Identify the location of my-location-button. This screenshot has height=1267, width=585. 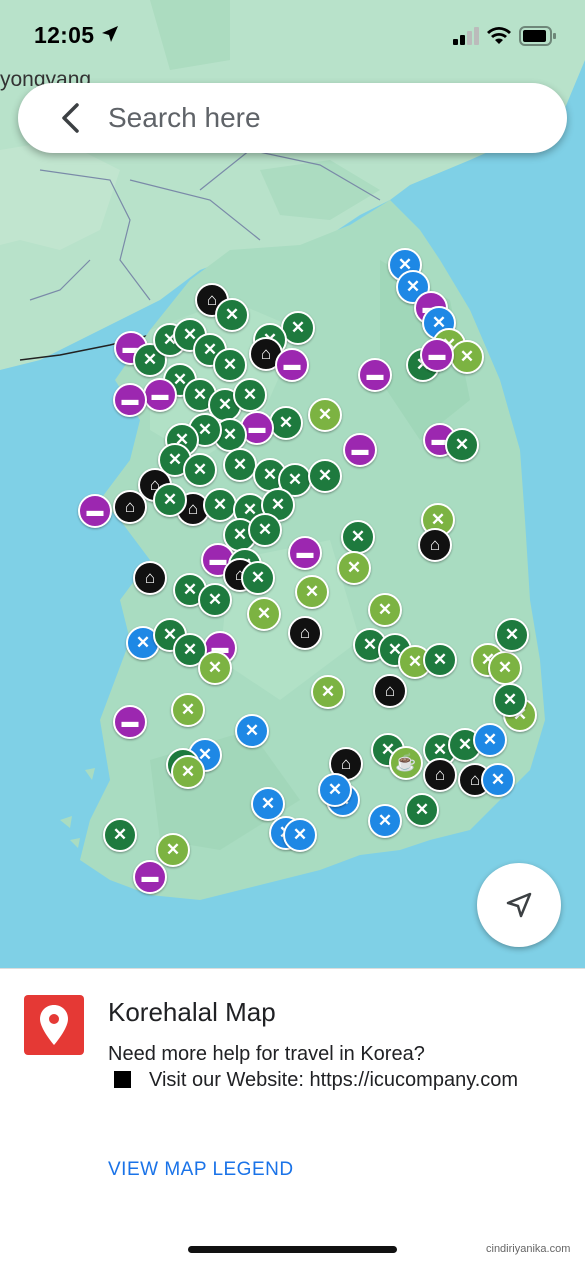
(519, 905).